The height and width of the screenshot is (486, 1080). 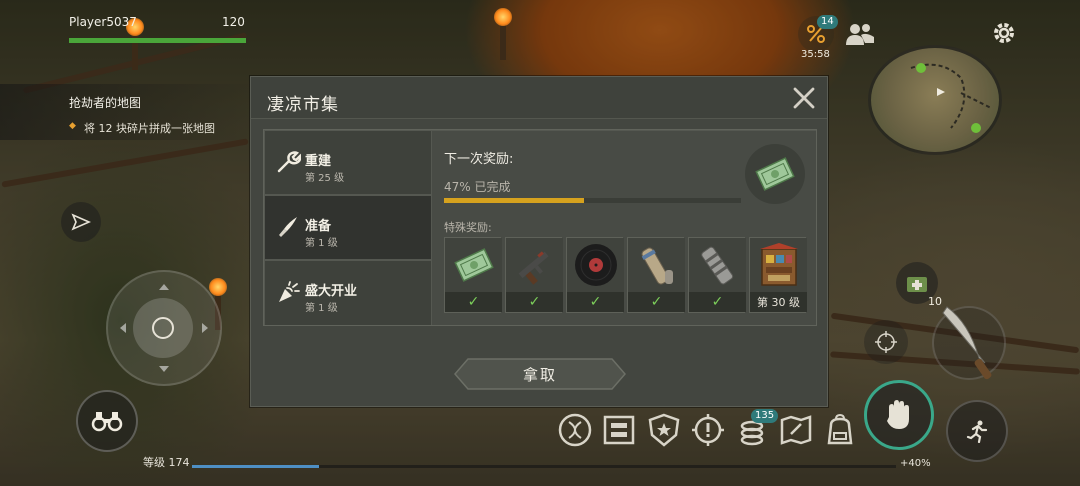 What do you see at coordinates (289, 162) in the screenshot?
I see `wrench-icon` at bounding box center [289, 162].